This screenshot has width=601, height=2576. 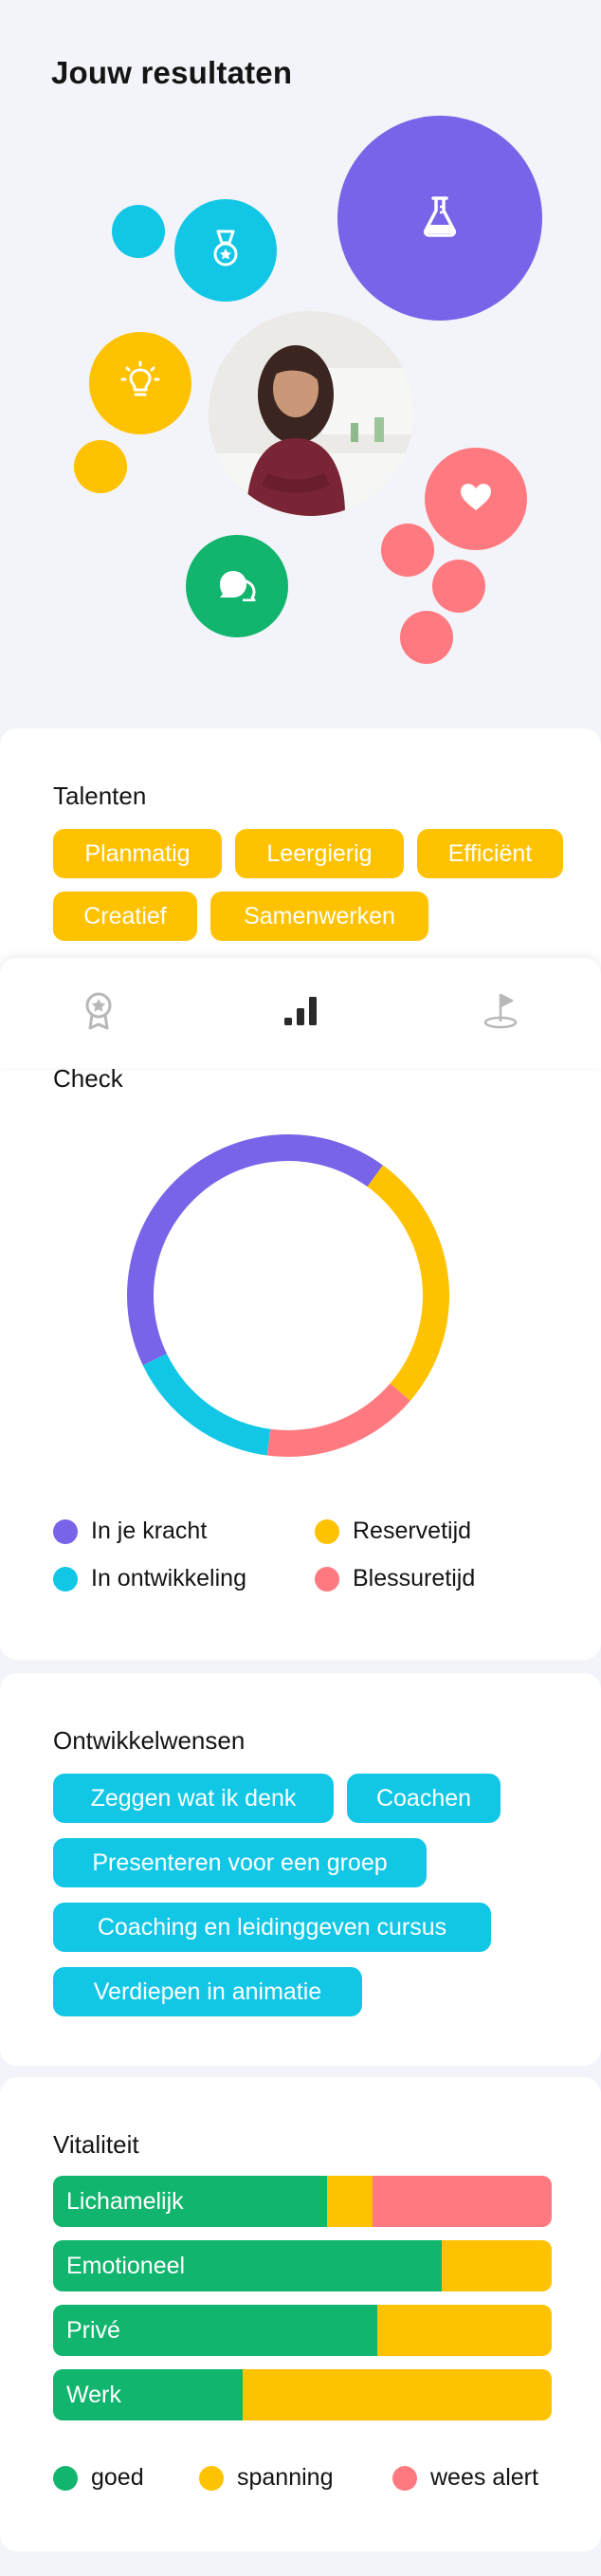 I want to click on lightbulb-icon, so click(x=140, y=383).